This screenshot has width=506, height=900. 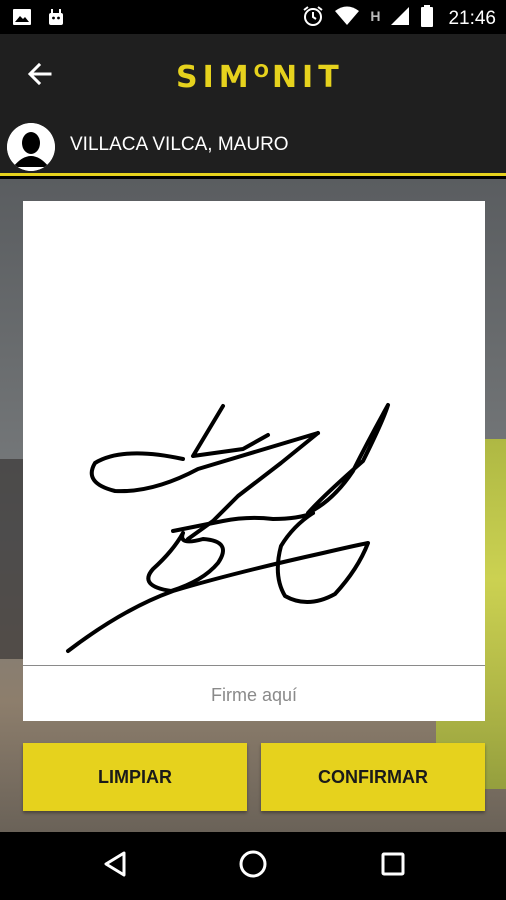 What do you see at coordinates (253, 17) in the screenshot?
I see `status-bar: H 21:46` at bounding box center [253, 17].